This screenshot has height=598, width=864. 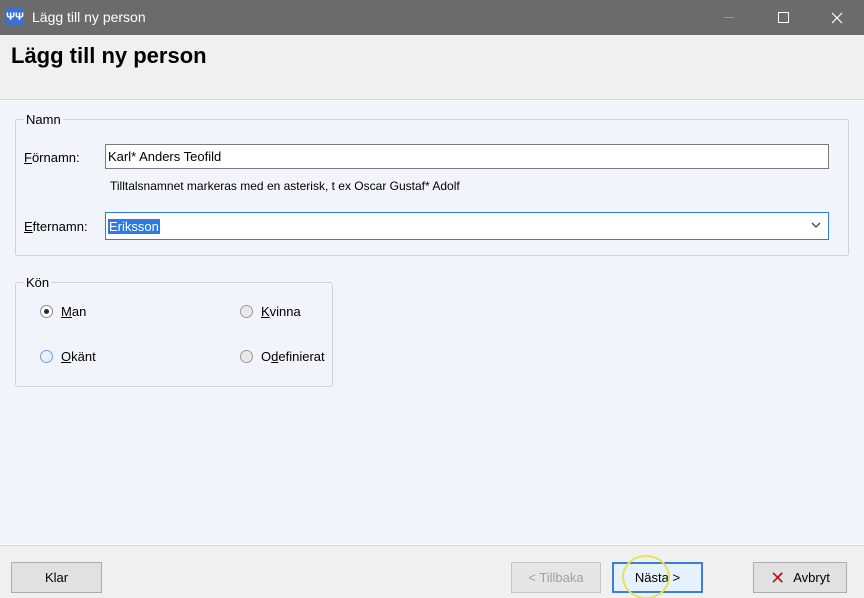 What do you see at coordinates (293, 356) in the screenshot?
I see `radio-odefinierat-label: Odefinierat` at bounding box center [293, 356].